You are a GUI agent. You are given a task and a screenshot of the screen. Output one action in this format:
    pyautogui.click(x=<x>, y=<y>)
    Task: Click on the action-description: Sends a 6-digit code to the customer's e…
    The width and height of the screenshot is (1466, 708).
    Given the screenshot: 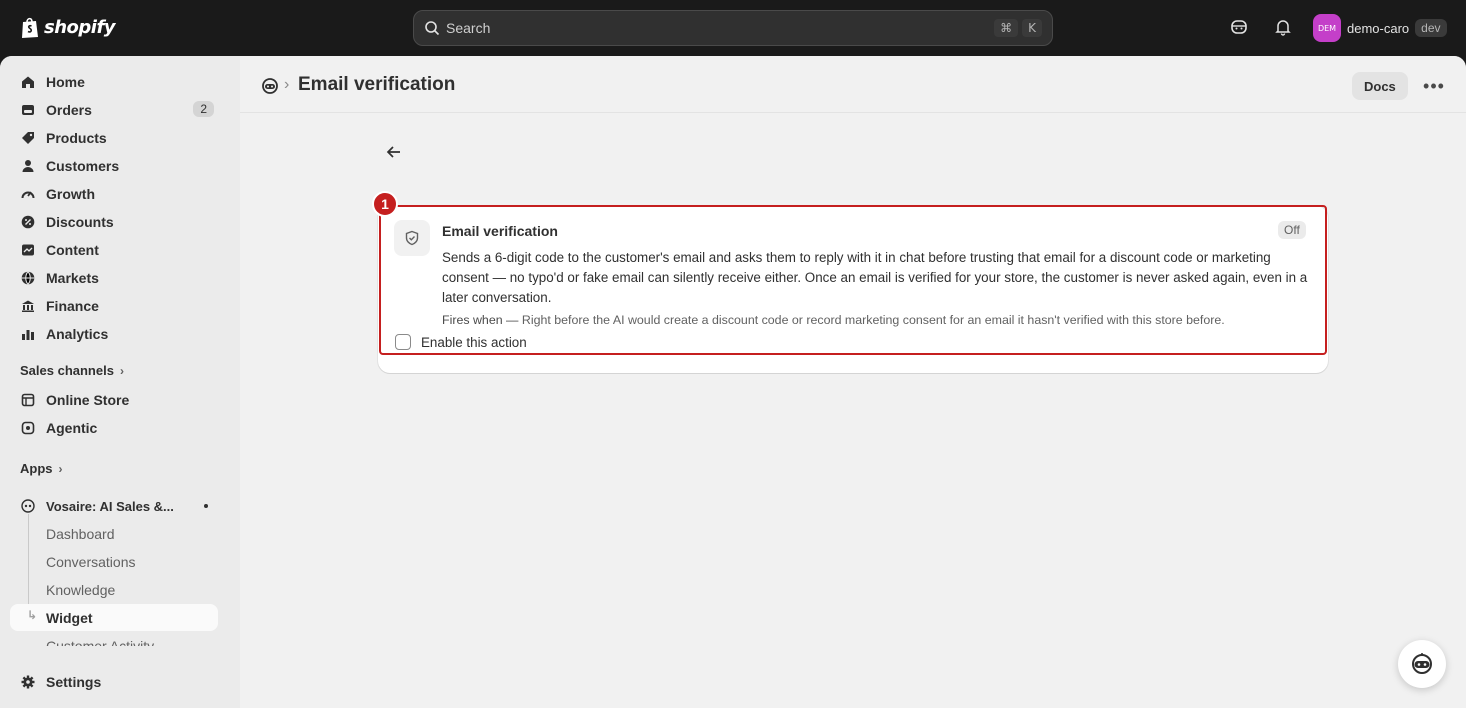 What is the action you would take?
    pyautogui.click(x=875, y=277)
    